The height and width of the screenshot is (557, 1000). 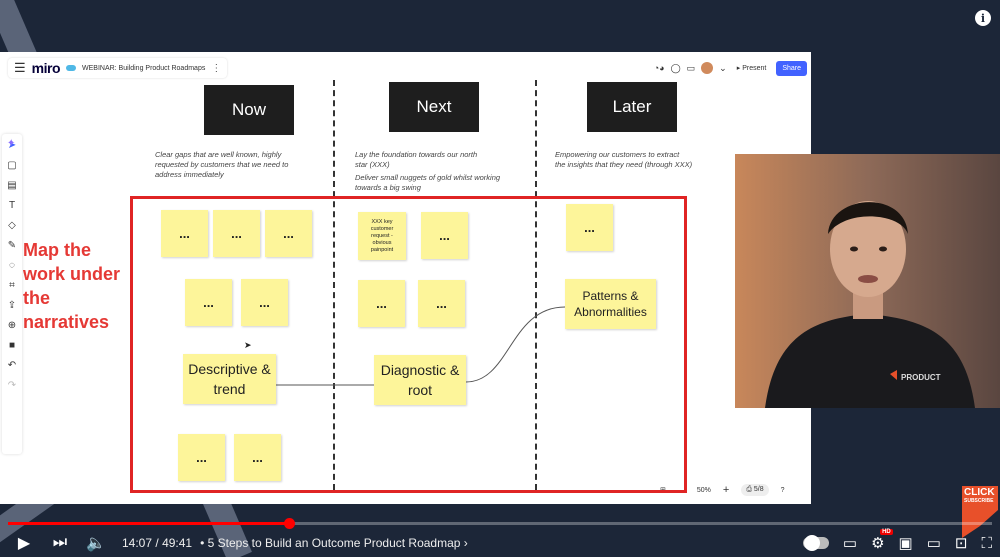 I want to click on help-icon: ?, so click(x=783, y=490).